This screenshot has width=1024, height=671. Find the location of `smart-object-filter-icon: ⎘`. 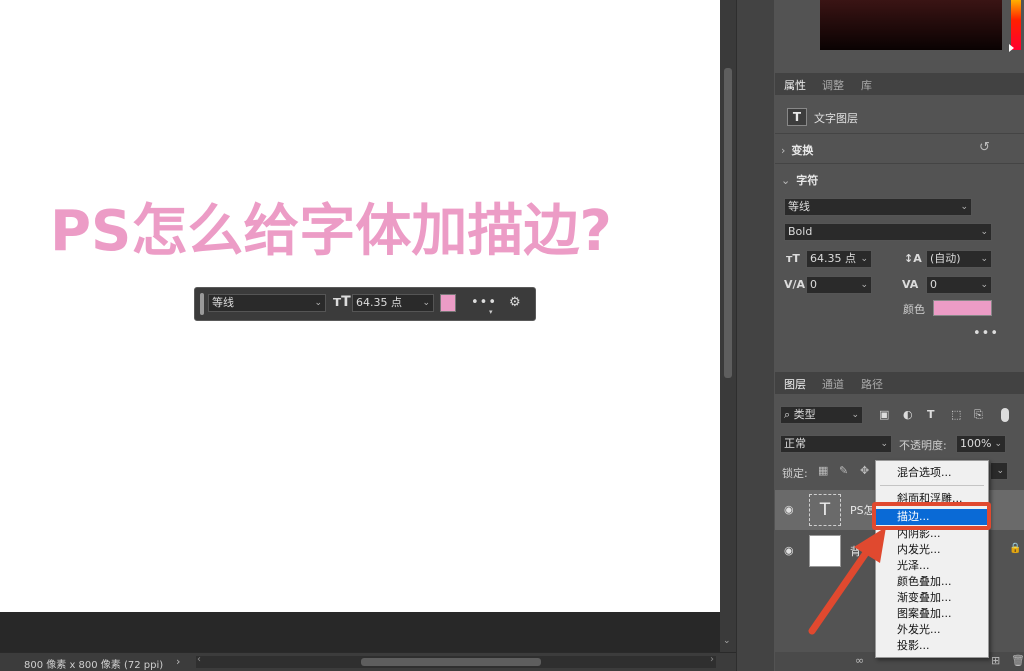

smart-object-filter-icon: ⎘ is located at coordinates (978, 415).